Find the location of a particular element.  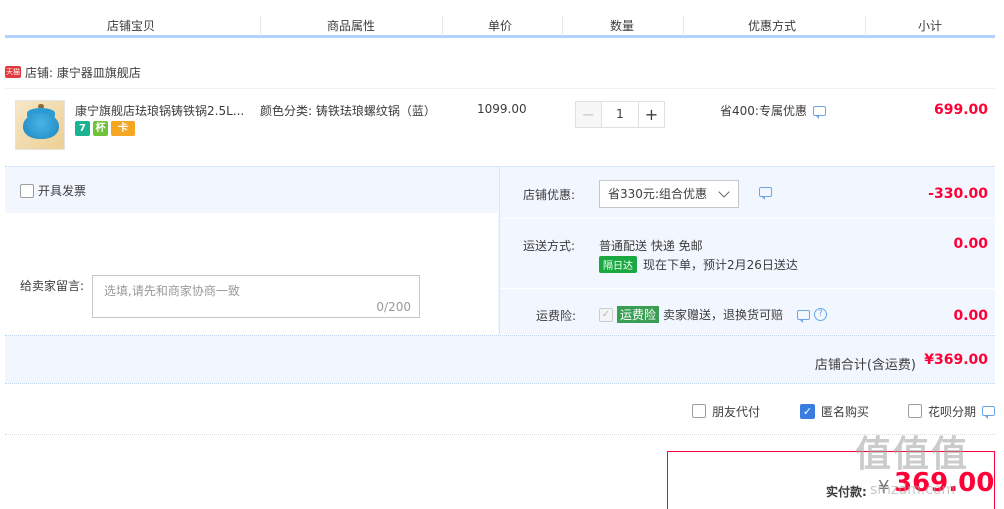

tmall-icon: 天猫 is located at coordinates (13, 72).